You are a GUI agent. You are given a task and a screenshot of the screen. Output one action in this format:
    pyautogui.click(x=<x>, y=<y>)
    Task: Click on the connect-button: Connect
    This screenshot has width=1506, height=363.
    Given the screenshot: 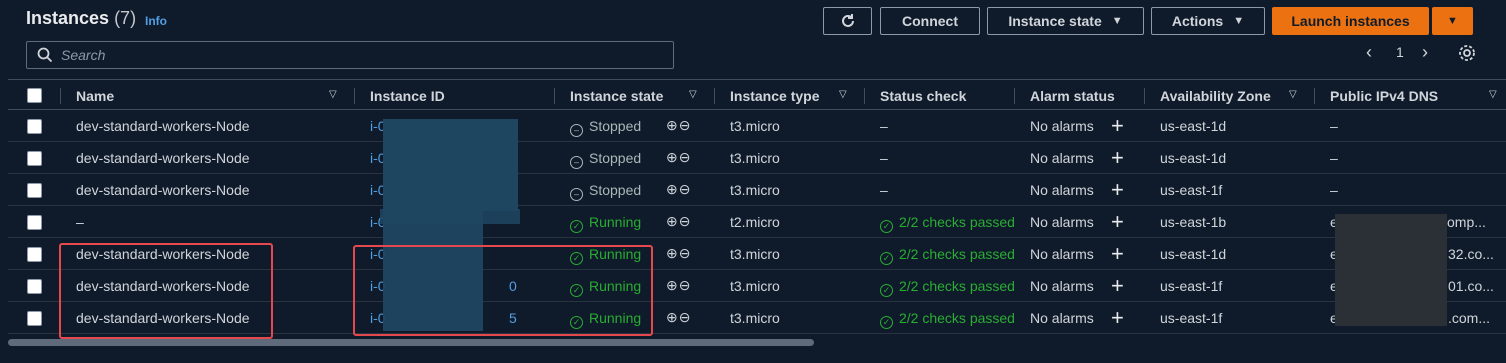 What is the action you would take?
    pyautogui.click(x=930, y=21)
    